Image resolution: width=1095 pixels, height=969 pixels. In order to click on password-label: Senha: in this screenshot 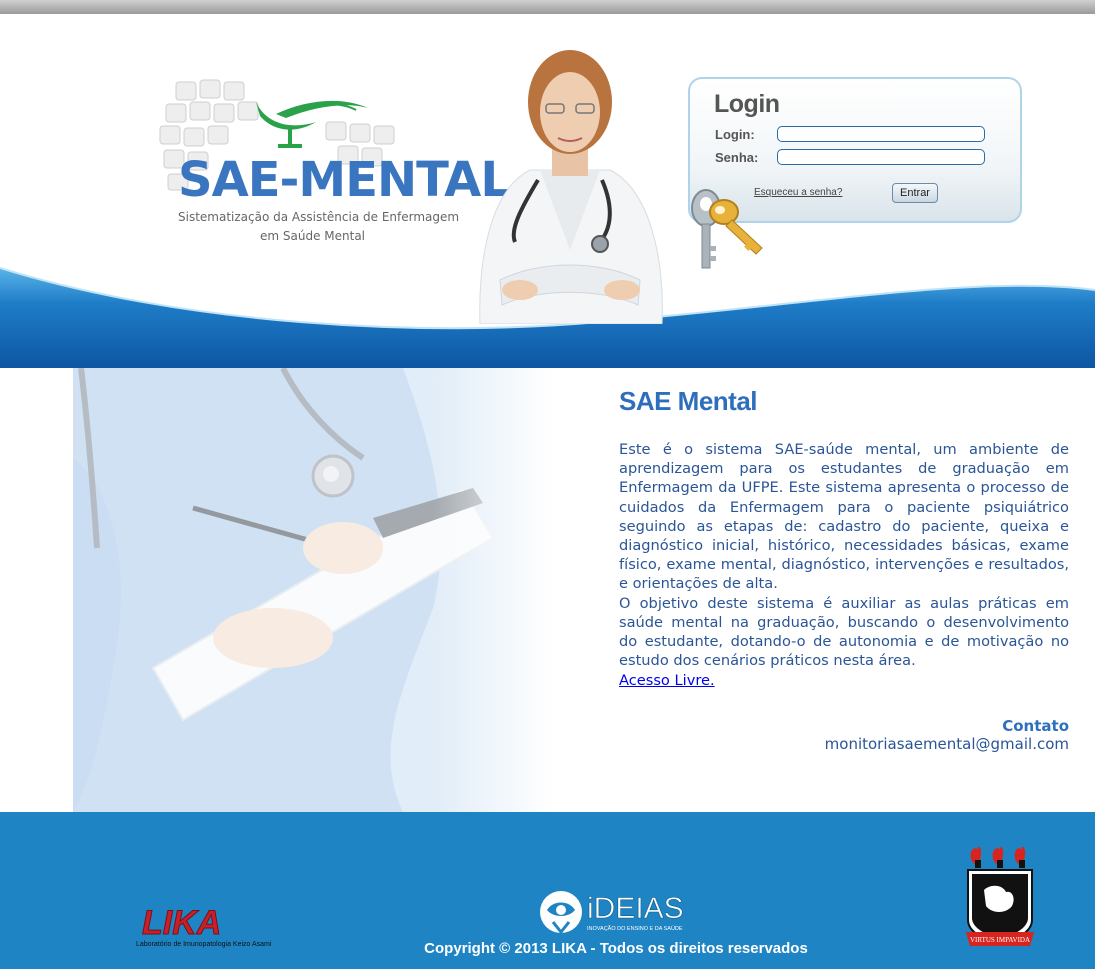, I will do `click(737, 157)`.